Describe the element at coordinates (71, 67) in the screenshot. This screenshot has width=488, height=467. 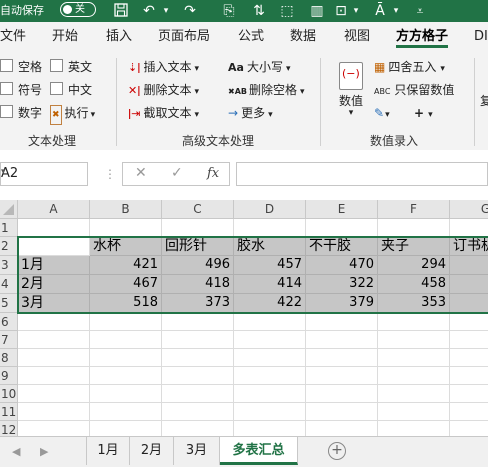
I see `checkbox-english: 英文` at that location.